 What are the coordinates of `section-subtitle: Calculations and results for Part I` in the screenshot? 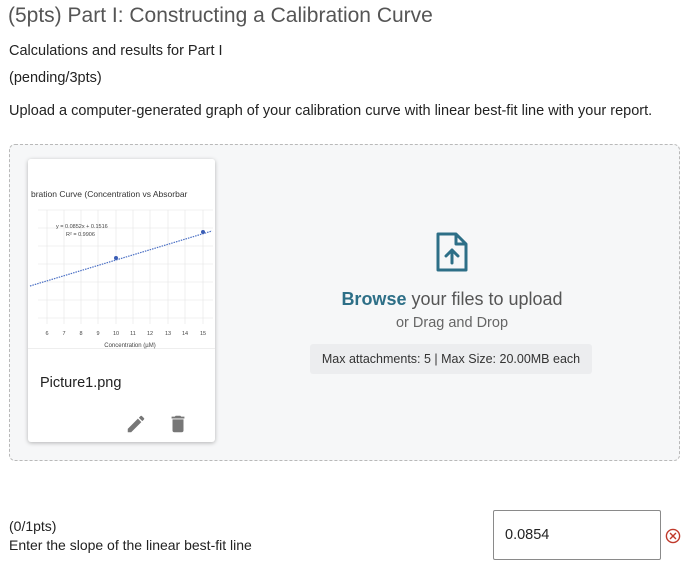 It's located at (116, 51).